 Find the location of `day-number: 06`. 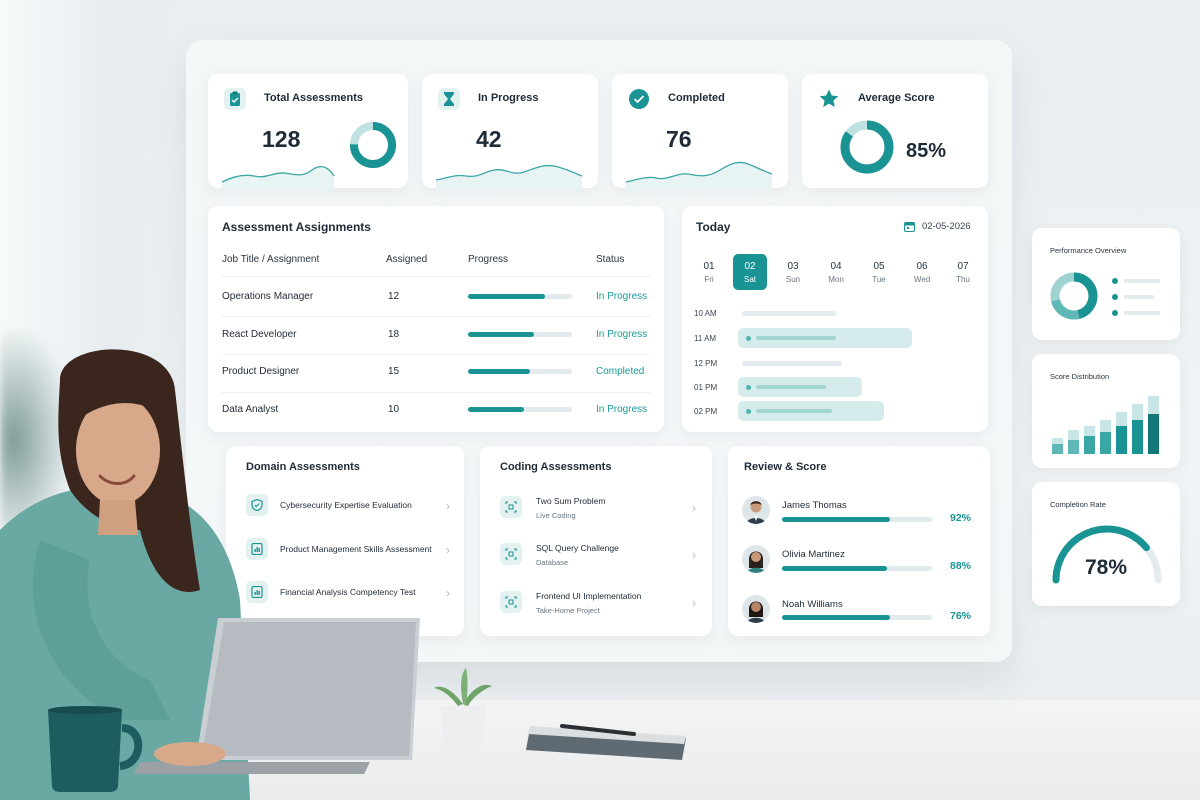

day-number: 06 is located at coordinates (922, 266).